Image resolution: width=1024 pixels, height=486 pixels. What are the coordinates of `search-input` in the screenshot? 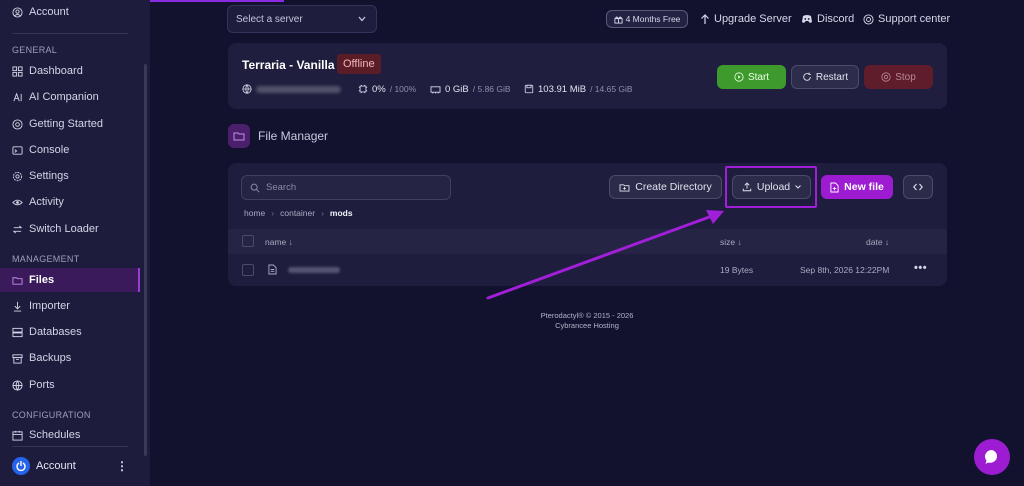 It's located at (351, 187).